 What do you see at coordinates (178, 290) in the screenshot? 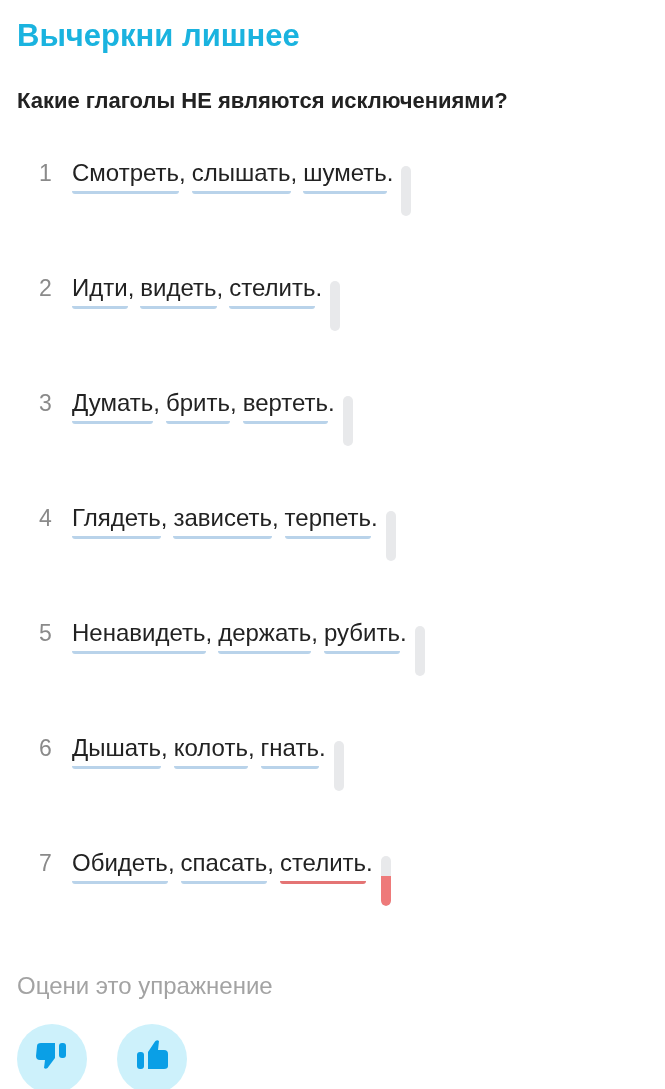
I see `word-option: видеть` at bounding box center [178, 290].